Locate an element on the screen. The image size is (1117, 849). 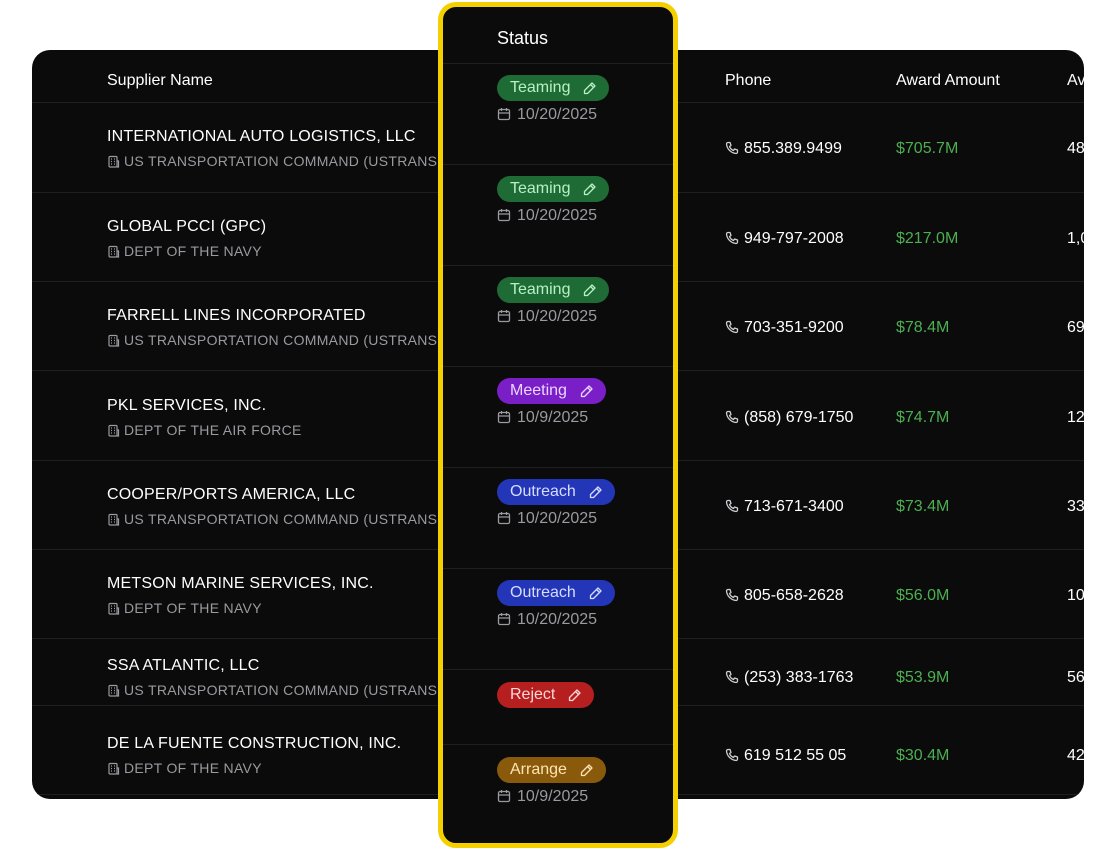
phone-number: 619 512 55 05 is located at coordinates (795, 755).